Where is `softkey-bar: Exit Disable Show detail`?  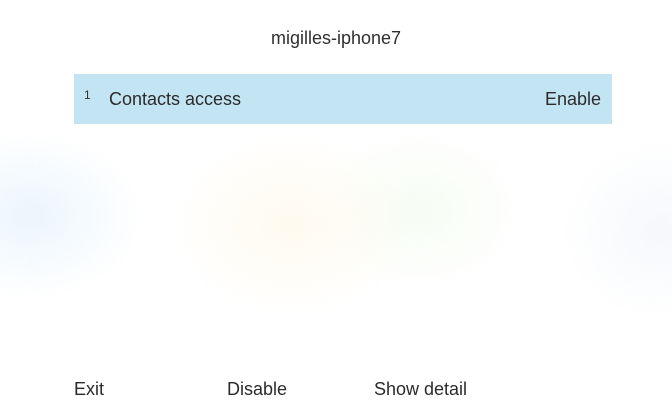 softkey-bar: Exit Disable Show detail is located at coordinates (336, 389).